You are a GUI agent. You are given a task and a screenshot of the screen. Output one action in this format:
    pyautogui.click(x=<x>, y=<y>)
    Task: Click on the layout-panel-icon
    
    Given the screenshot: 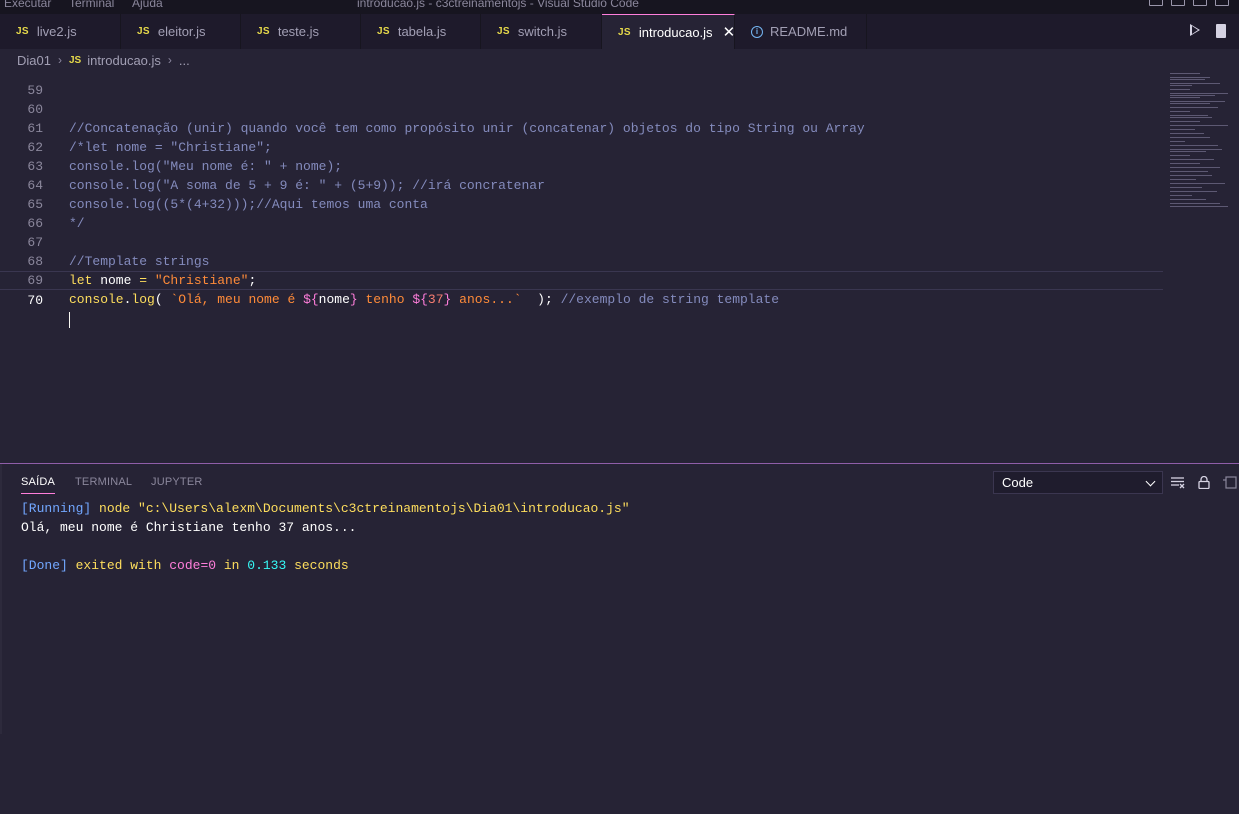 What is the action you would take?
    pyautogui.click(x=1178, y=3)
    